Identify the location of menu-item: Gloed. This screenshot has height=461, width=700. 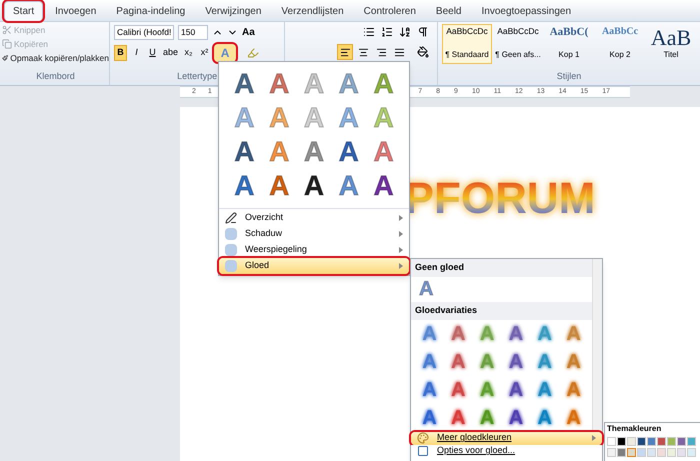
(314, 266).